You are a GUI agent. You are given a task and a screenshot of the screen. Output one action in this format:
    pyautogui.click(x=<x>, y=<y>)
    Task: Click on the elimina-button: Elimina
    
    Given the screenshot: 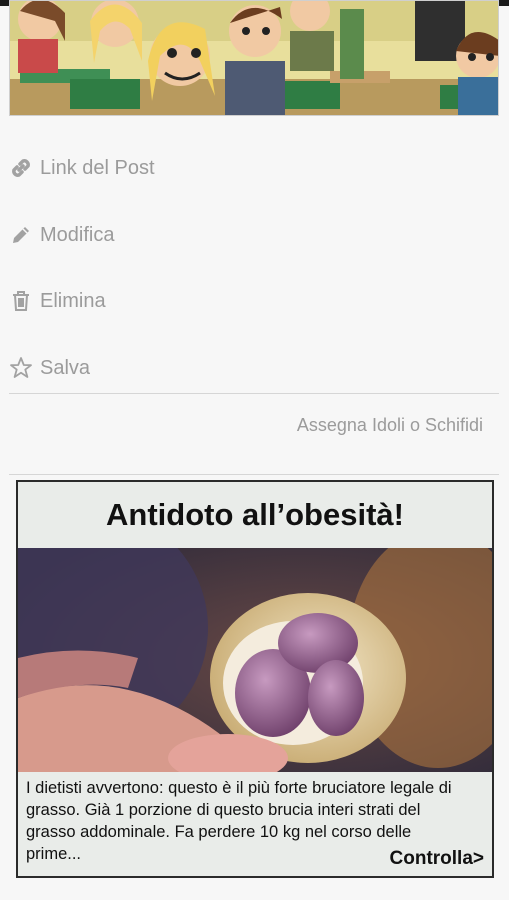 What is the action you would take?
    pyautogui.click(x=57, y=301)
    